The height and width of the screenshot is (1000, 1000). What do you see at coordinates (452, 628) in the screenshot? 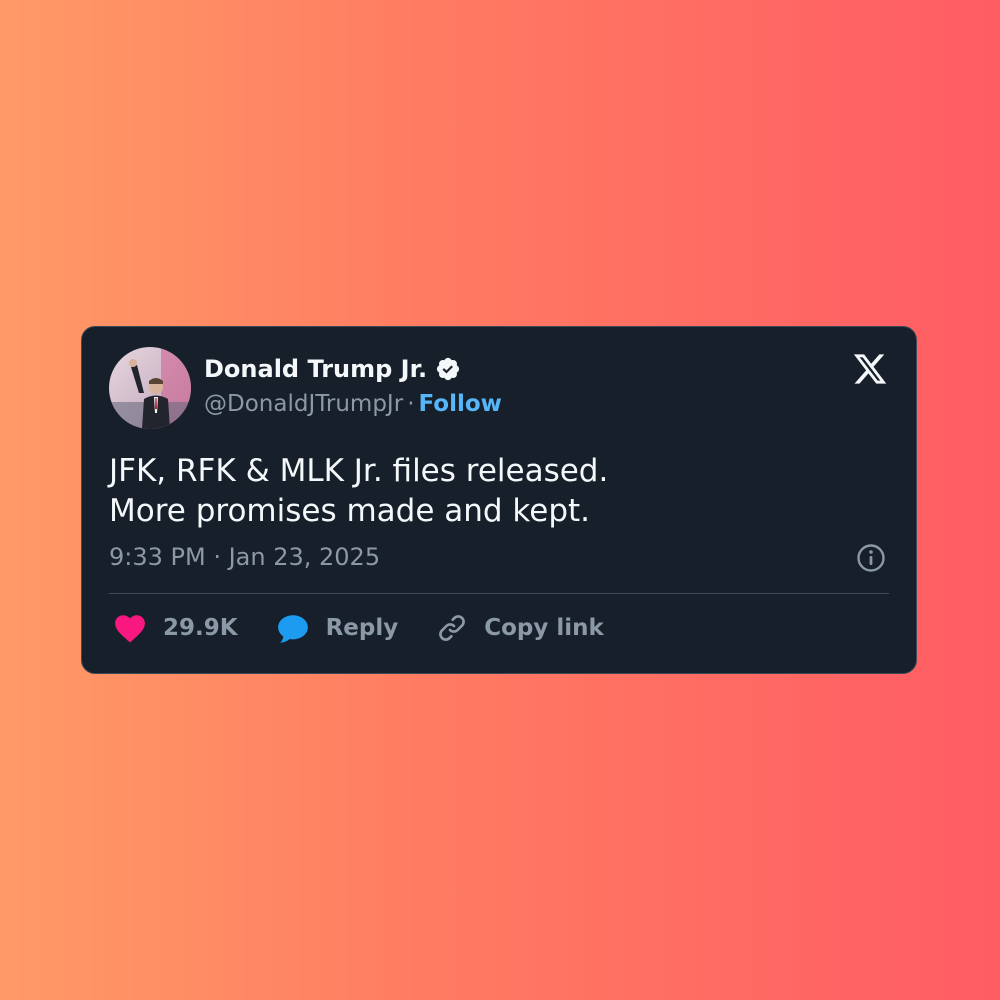
I see `link-icon` at bounding box center [452, 628].